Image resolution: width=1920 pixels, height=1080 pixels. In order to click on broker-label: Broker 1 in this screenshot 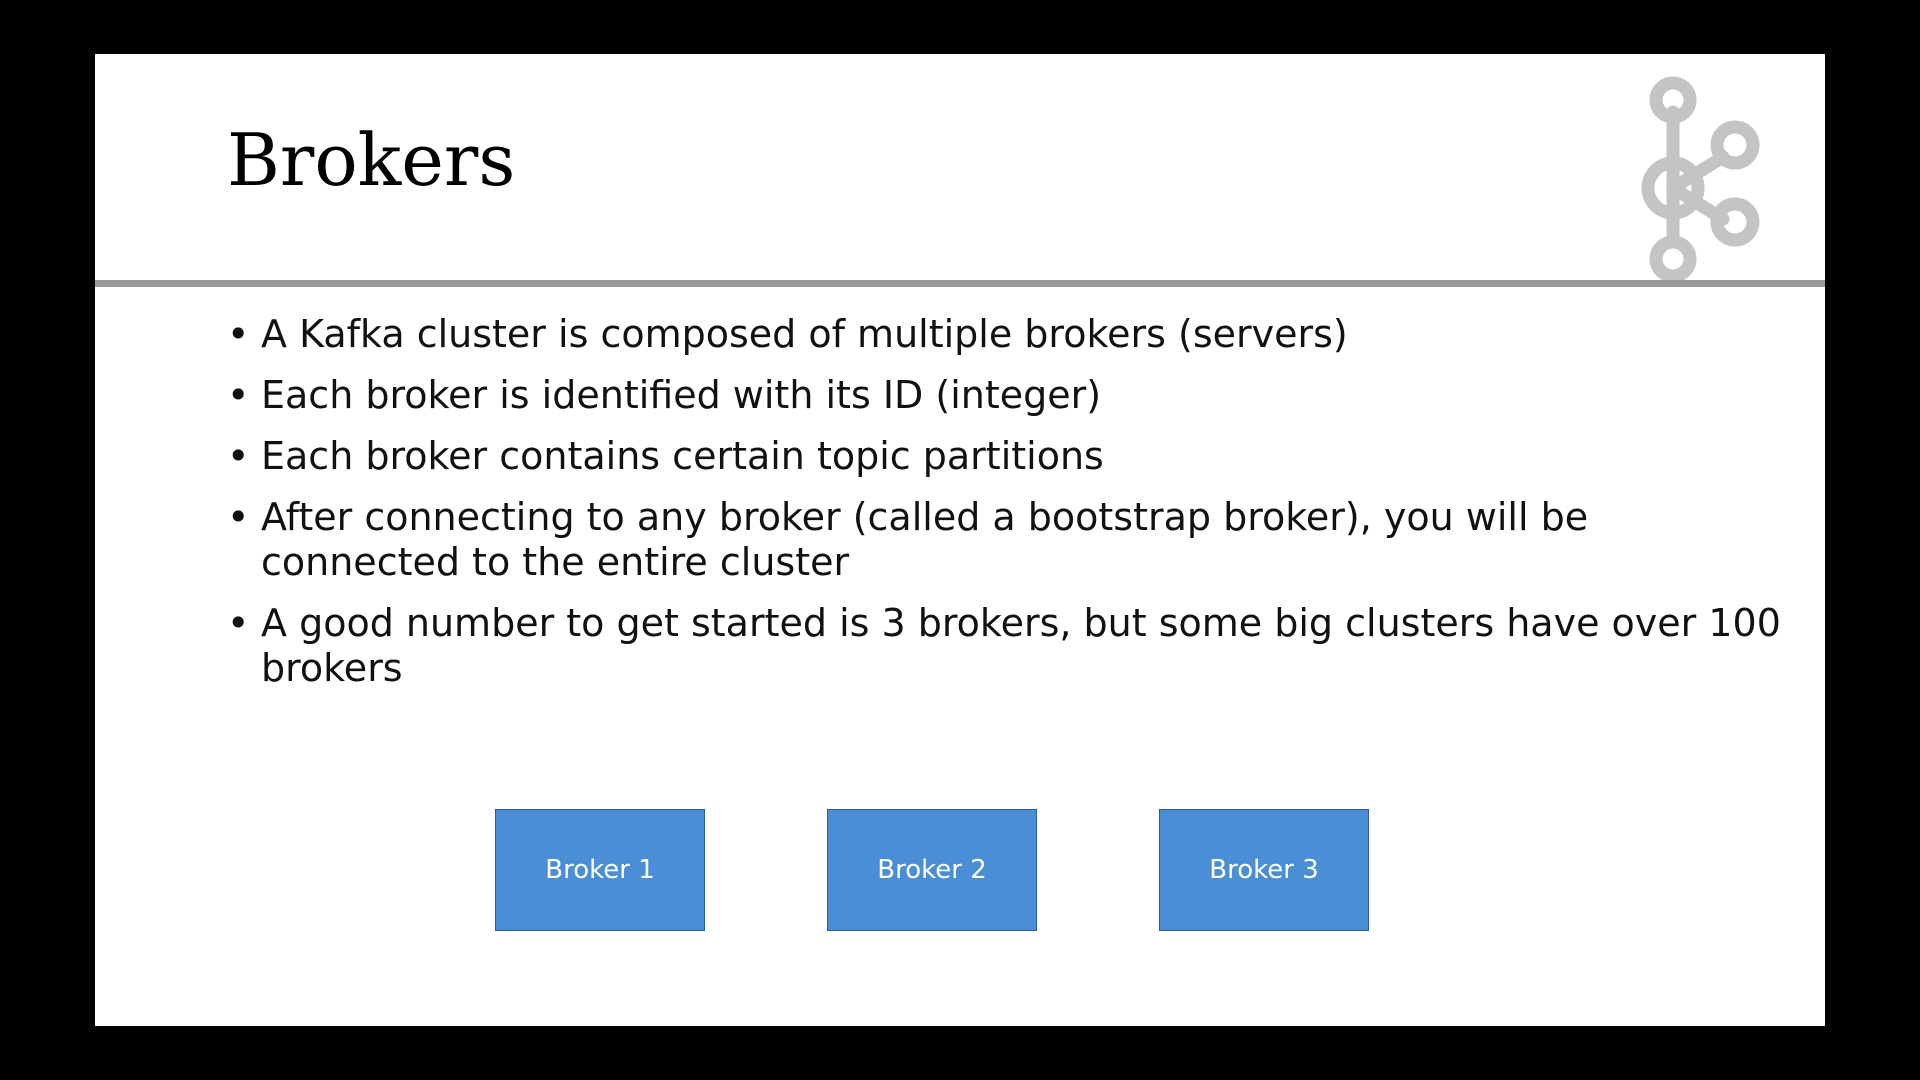, I will do `click(600, 870)`.